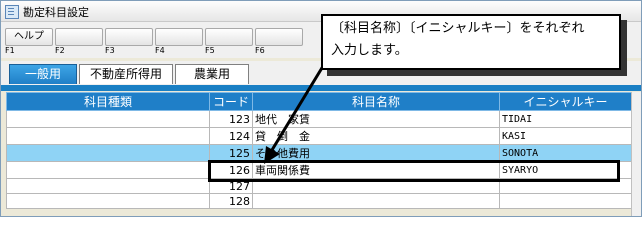 Image resolution: width=642 pixels, height=240 pixels. What do you see at coordinates (369, 50) in the screenshot?
I see `callout-line-2: 入力します。` at bounding box center [369, 50].